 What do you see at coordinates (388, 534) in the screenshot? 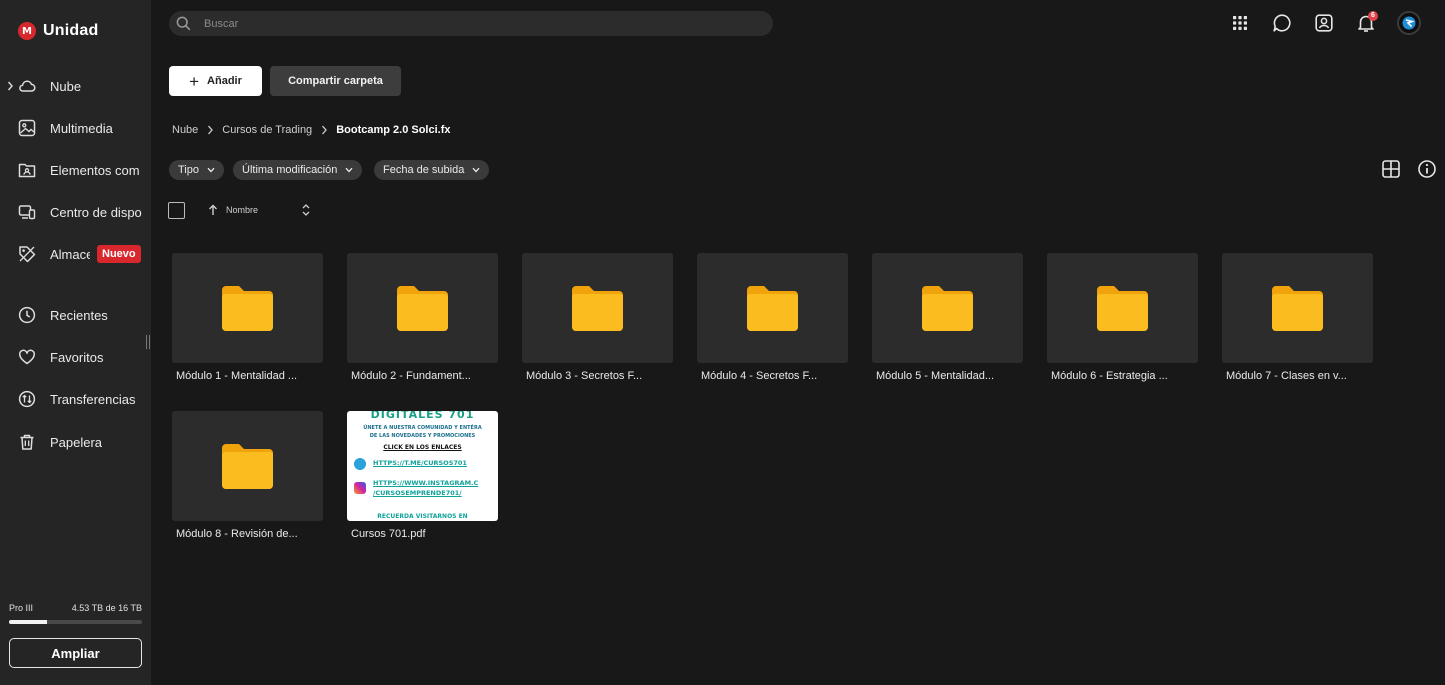
I see `file-name: Cursos 701.pdf` at bounding box center [388, 534].